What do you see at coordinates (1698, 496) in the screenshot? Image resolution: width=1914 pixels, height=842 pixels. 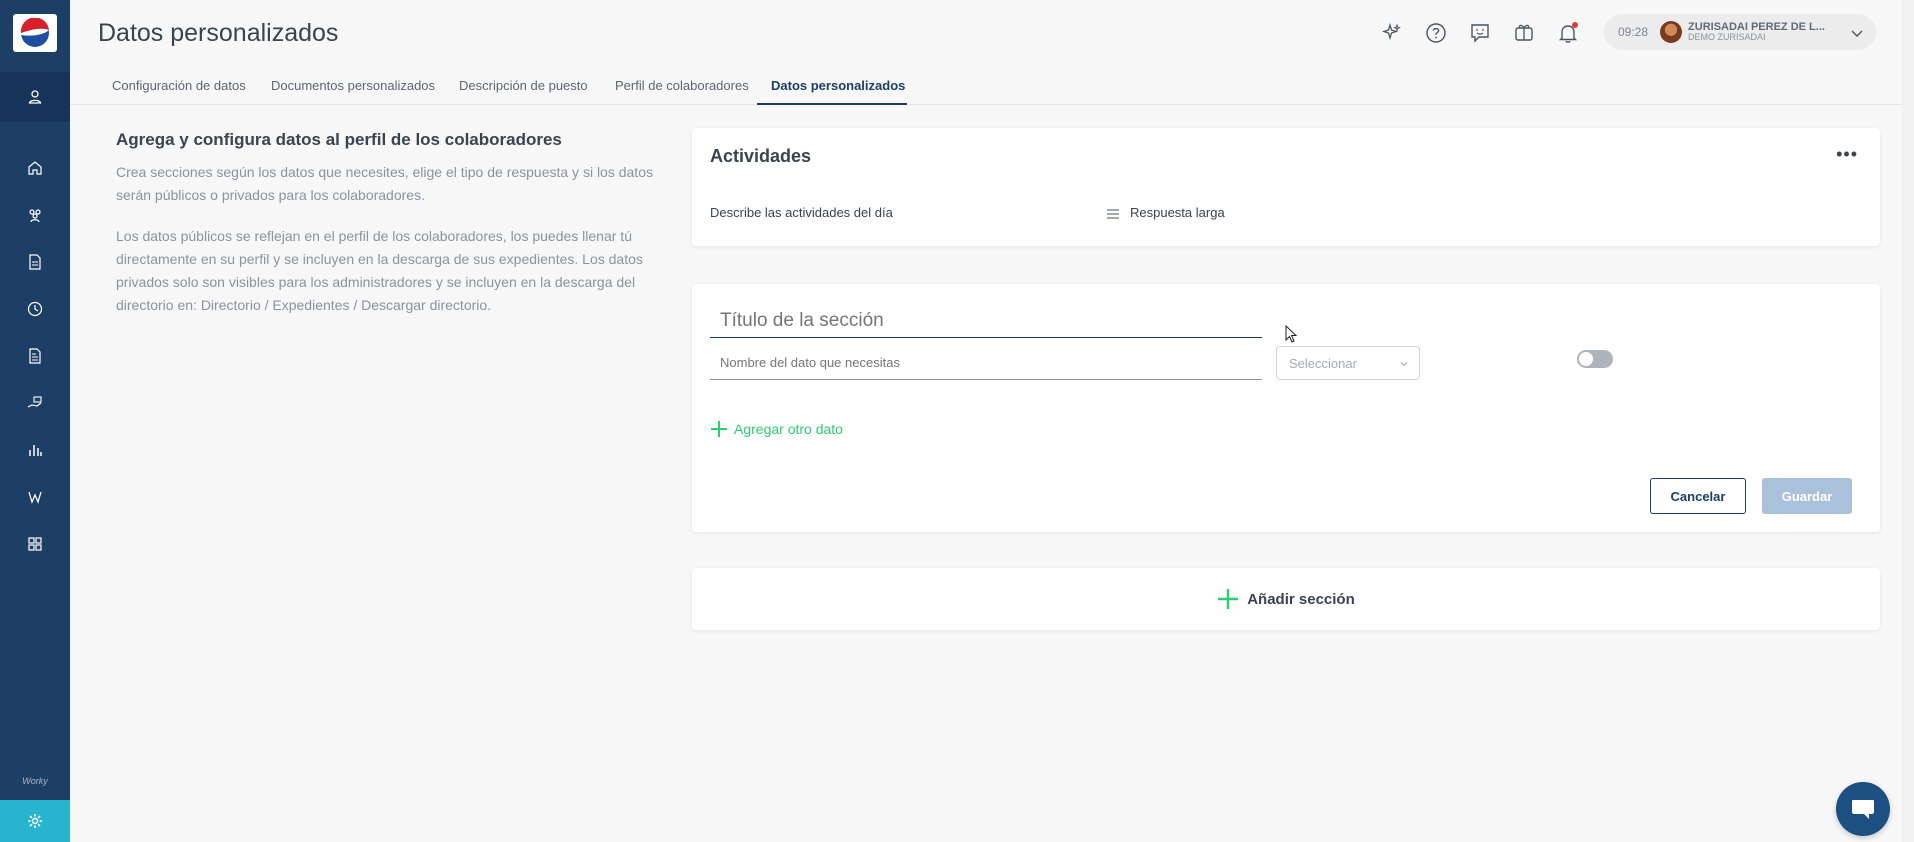 I see `cancel-button: Cancelar` at bounding box center [1698, 496].